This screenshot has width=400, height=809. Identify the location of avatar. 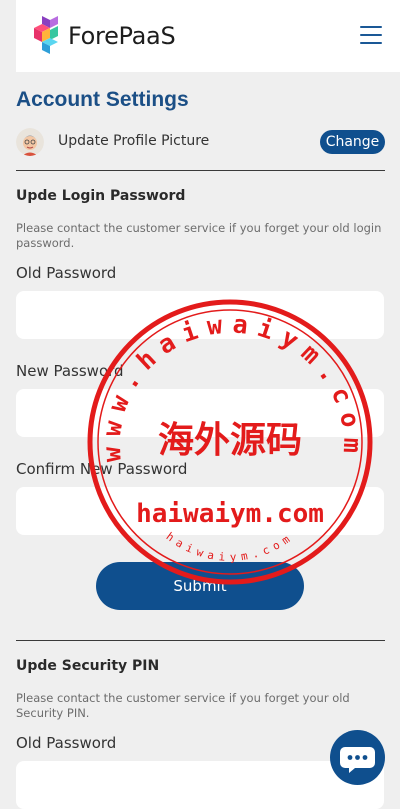
(30, 142).